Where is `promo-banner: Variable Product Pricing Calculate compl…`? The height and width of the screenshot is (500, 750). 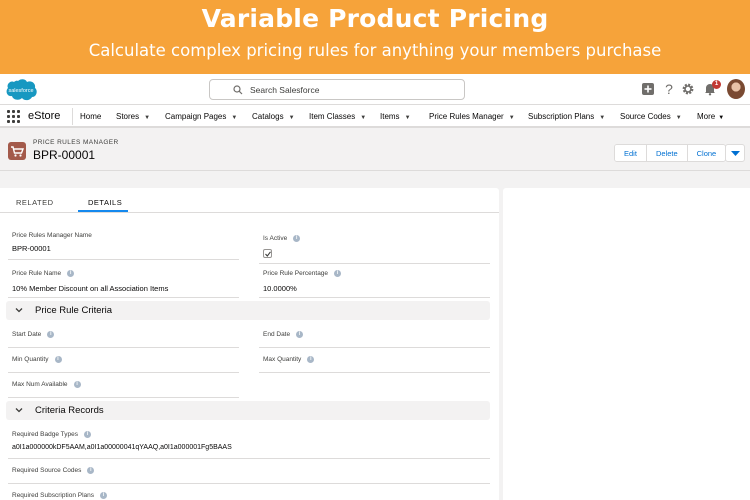
promo-banner: Variable Product Pricing Calculate compl… is located at coordinates (375, 37).